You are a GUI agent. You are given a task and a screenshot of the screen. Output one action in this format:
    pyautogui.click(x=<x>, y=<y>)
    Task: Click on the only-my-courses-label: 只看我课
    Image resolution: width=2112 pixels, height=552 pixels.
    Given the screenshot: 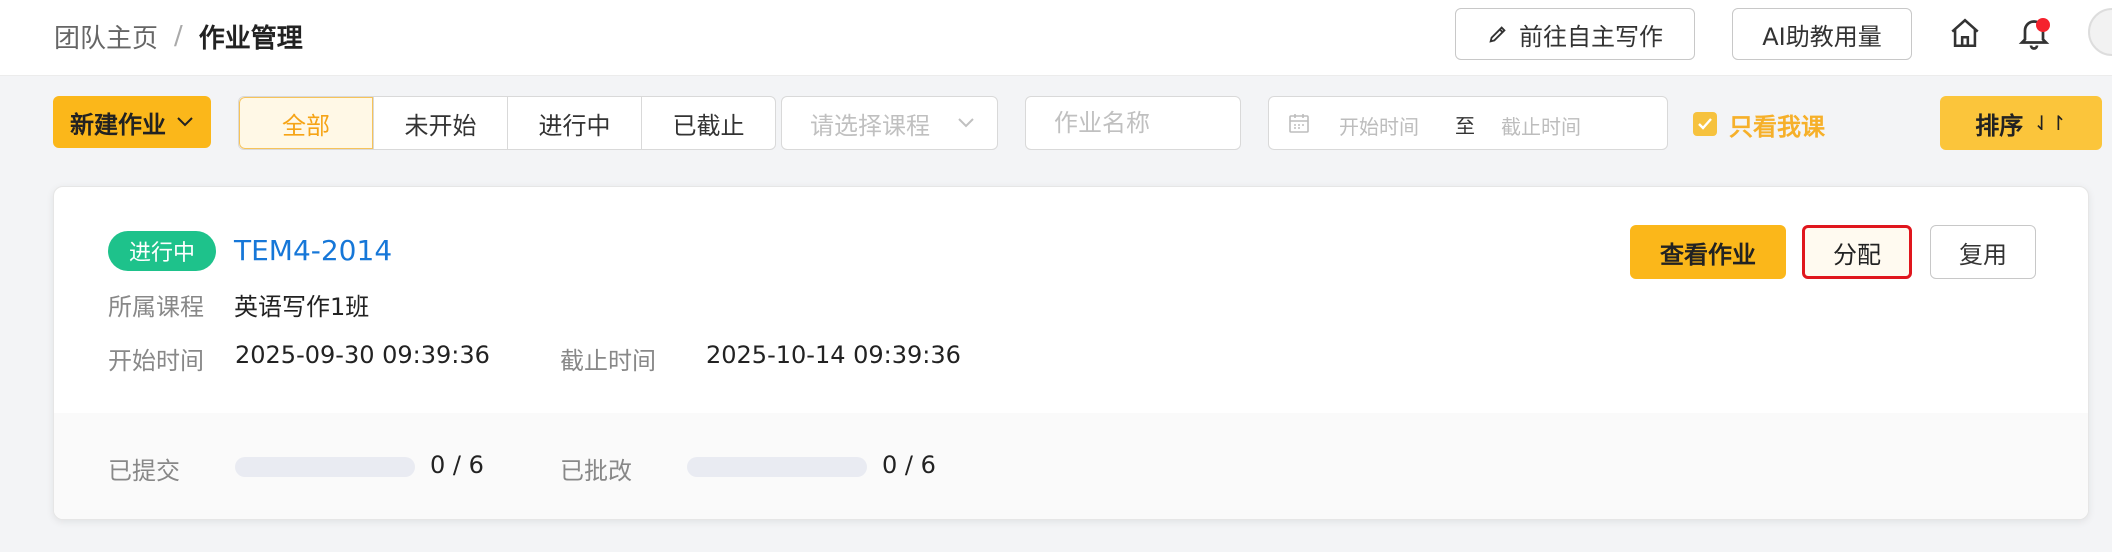 What is the action you would take?
    pyautogui.click(x=1777, y=126)
    